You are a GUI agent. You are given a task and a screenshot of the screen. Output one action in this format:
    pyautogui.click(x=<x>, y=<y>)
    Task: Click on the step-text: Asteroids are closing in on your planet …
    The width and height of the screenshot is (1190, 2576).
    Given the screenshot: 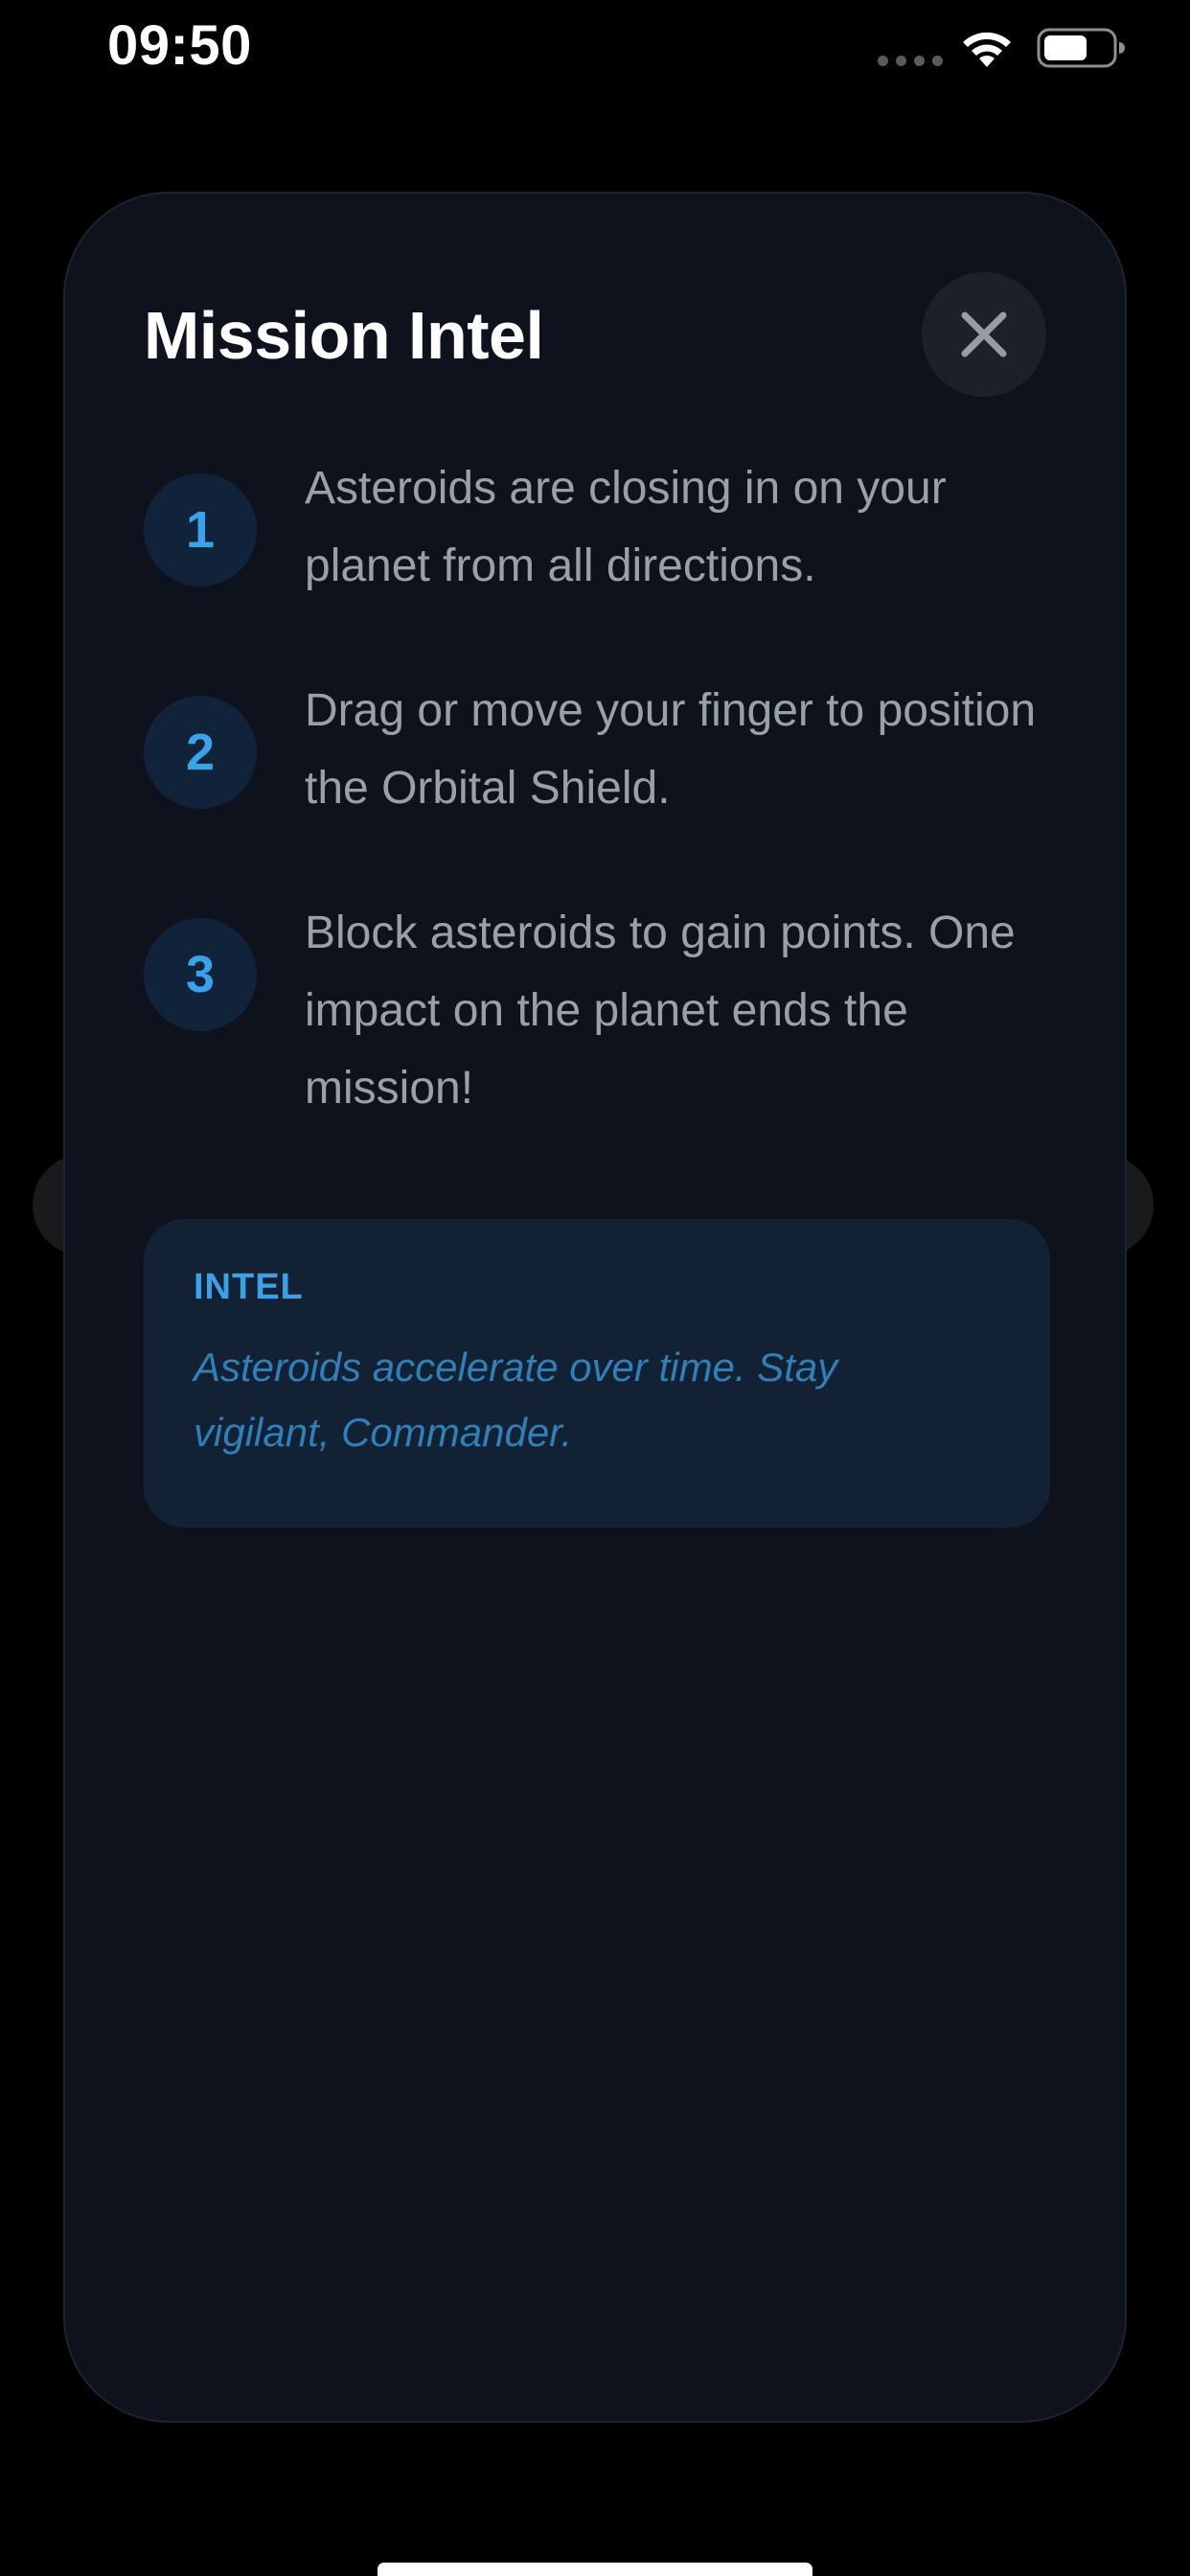 What is the action you would take?
    pyautogui.click(x=626, y=527)
    